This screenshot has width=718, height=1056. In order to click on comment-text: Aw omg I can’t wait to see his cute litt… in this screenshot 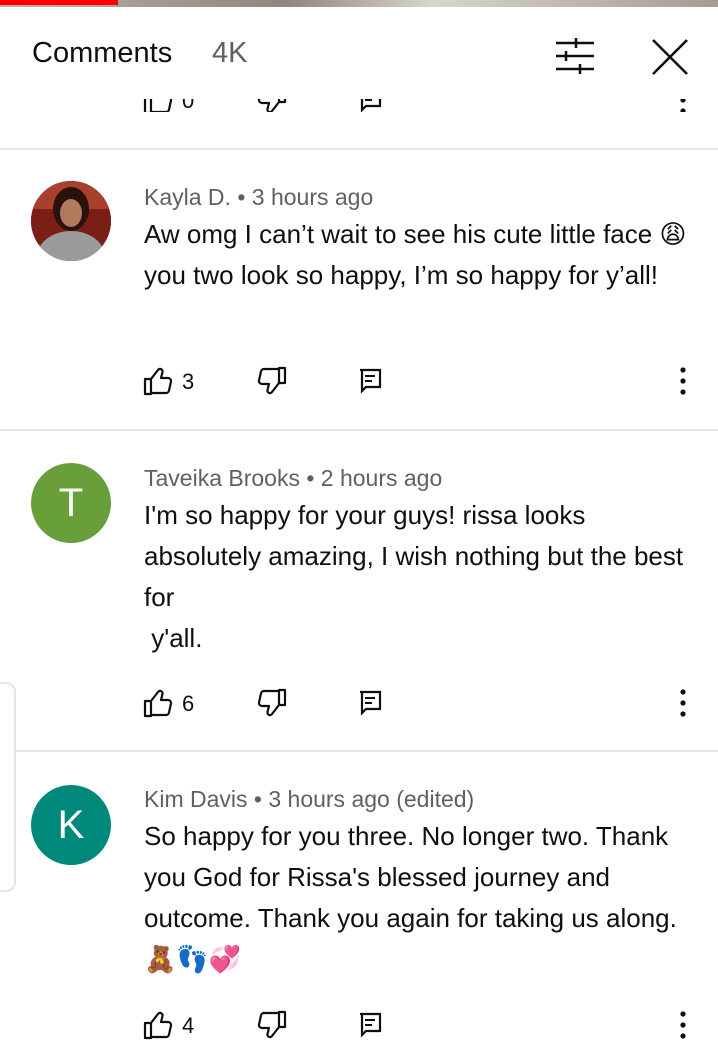, I will do `click(419, 254)`.